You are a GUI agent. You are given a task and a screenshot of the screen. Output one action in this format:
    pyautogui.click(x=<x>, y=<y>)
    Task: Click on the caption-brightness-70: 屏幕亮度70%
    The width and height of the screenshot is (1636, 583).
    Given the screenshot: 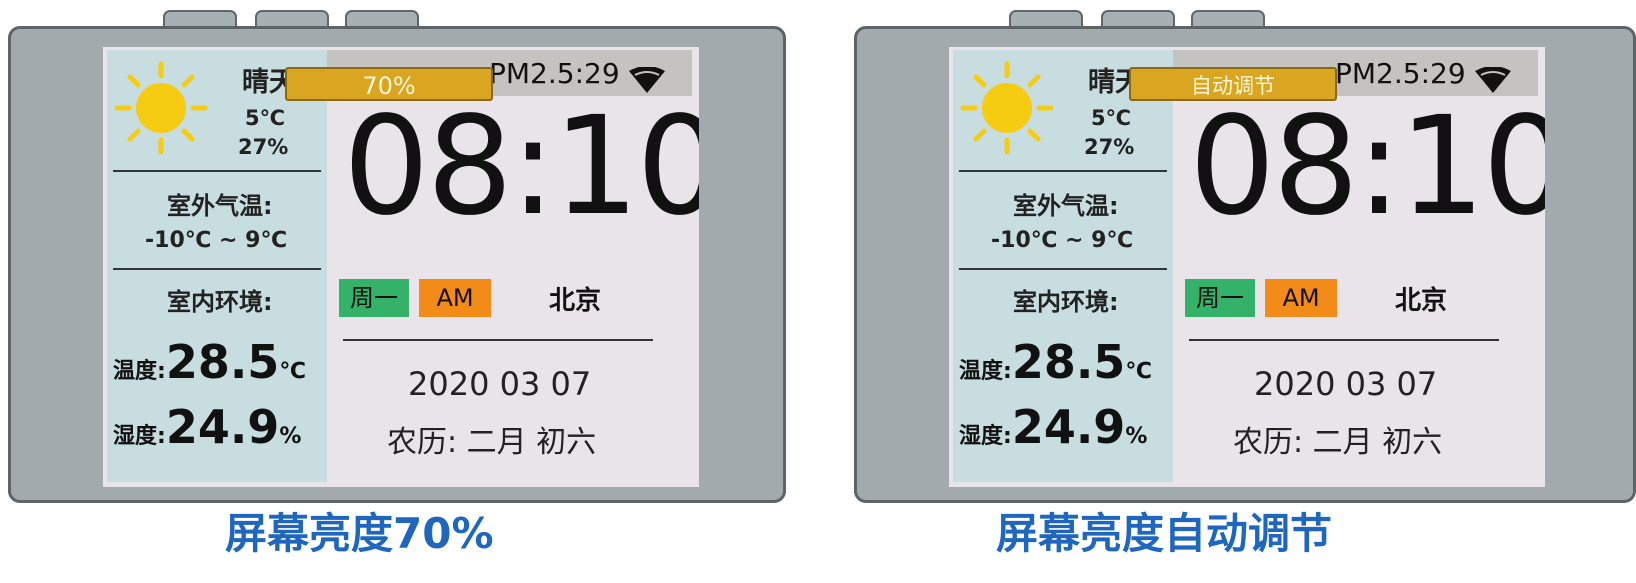 What is the action you would take?
    pyautogui.click(x=359, y=533)
    